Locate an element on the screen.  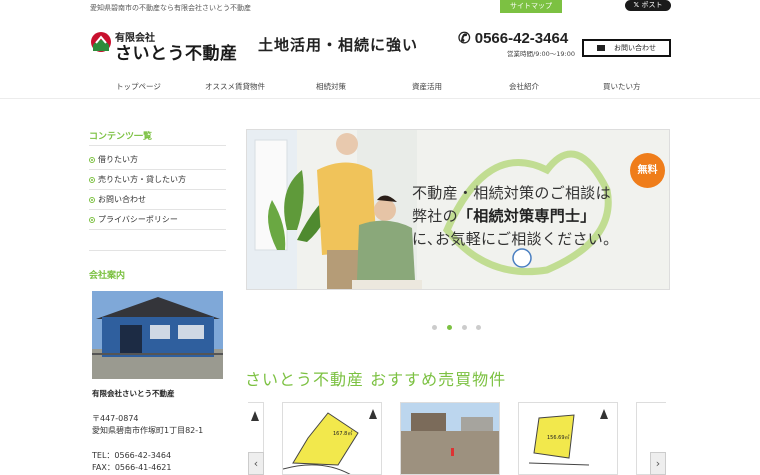
nav-item-asset: 資産活用 is located at coordinates (427, 86).